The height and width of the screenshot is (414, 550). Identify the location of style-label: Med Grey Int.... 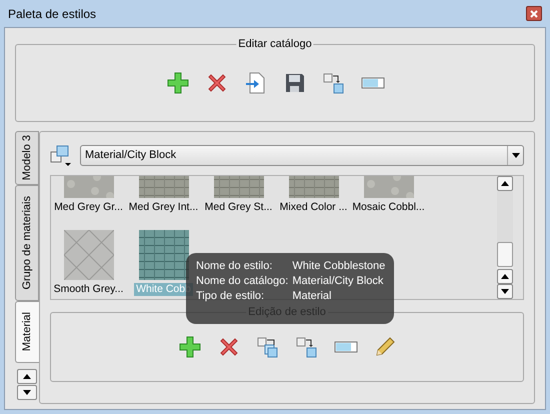
(163, 207).